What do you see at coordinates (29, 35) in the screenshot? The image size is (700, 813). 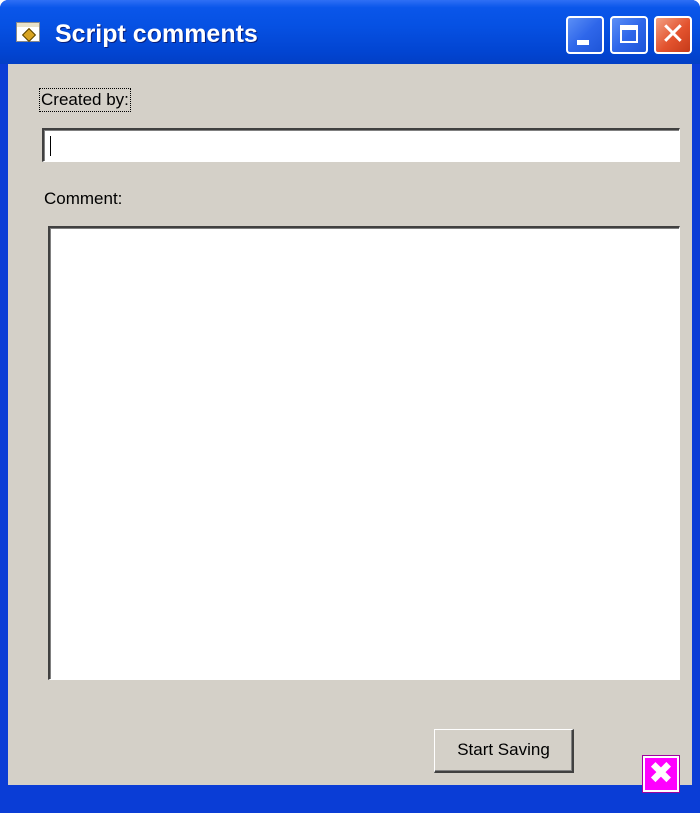 I see `app-icon-diamond` at bounding box center [29, 35].